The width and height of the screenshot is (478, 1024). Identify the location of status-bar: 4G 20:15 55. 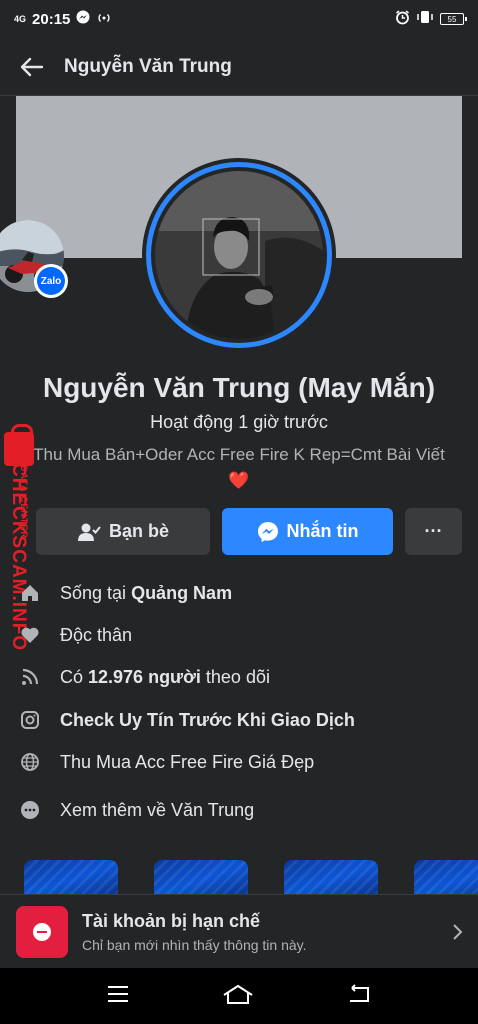
(239, 19).